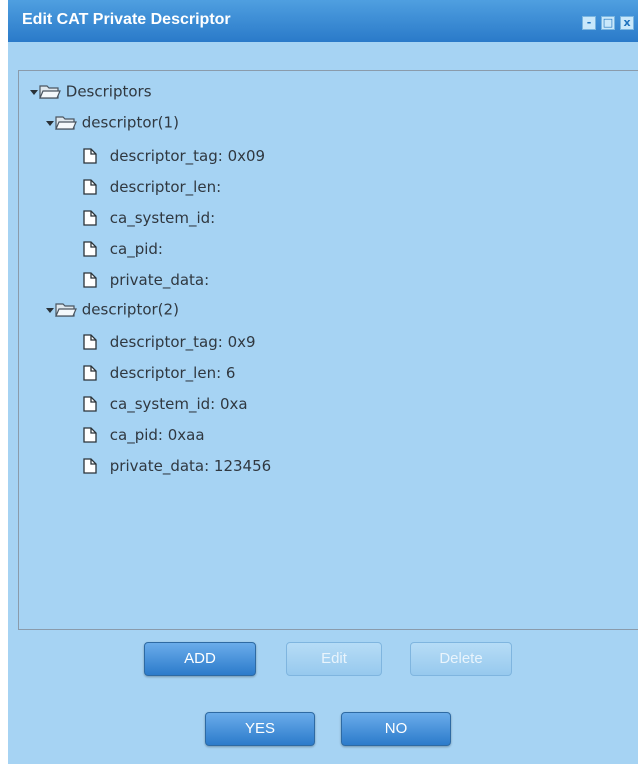 The width and height of the screenshot is (638, 764). What do you see at coordinates (182, 341) in the screenshot?
I see `tree-leaf-label: descriptor_tag: 0x9` at bounding box center [182, 341].